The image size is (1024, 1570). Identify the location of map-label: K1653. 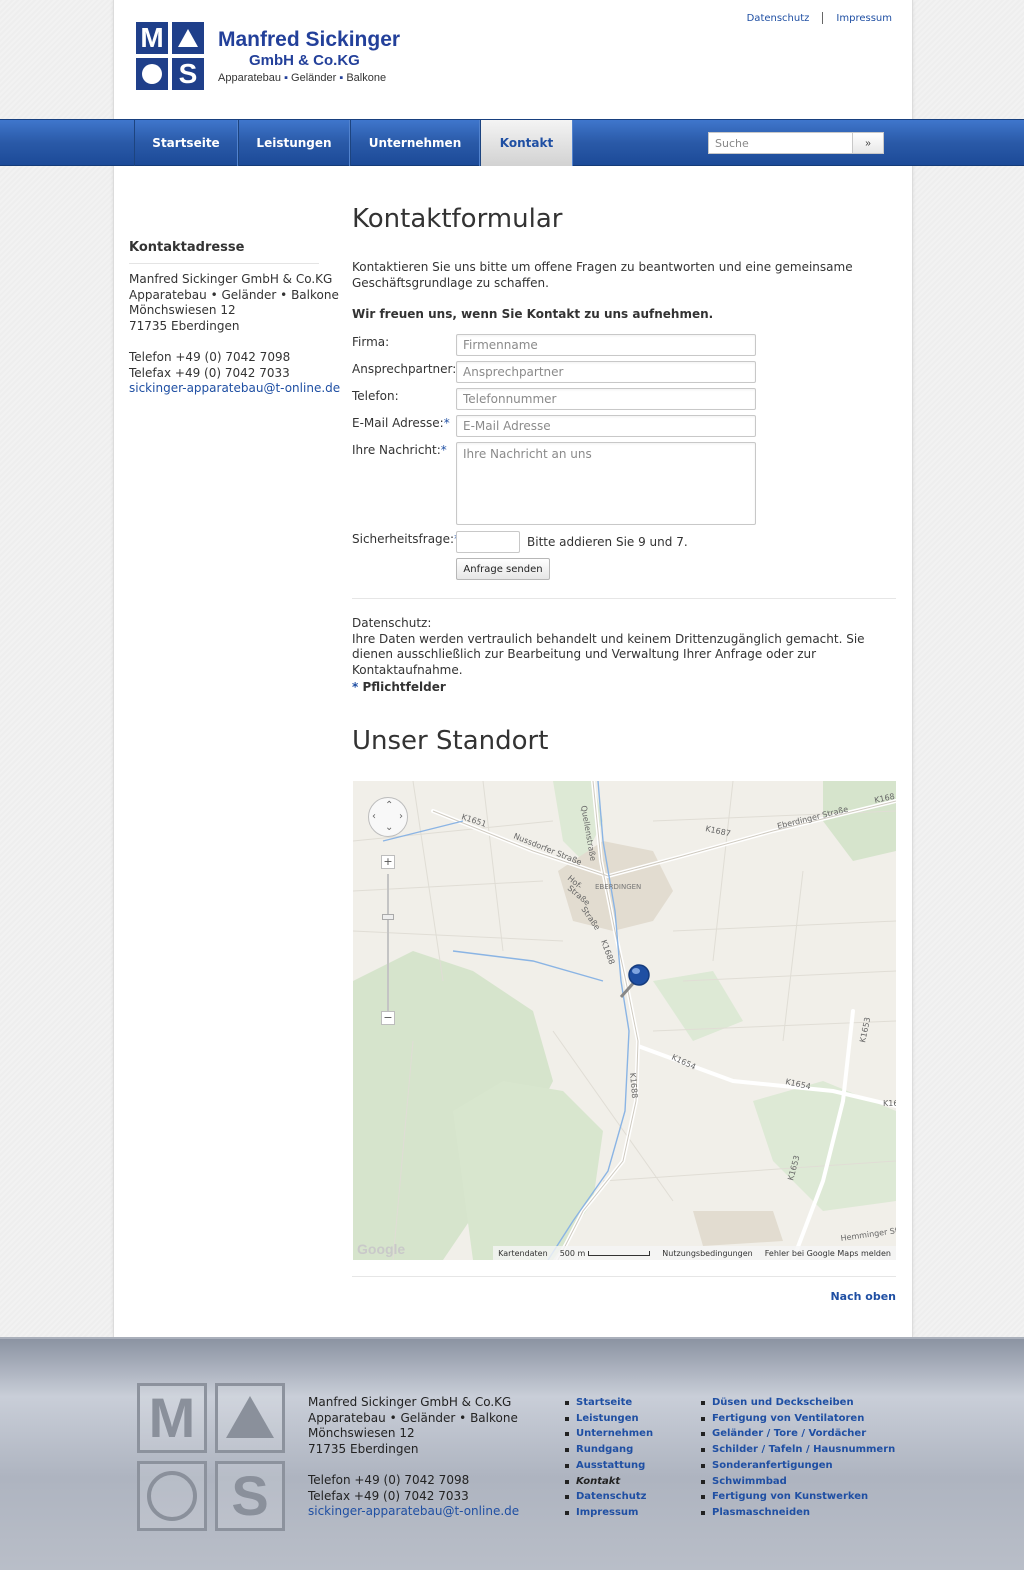
(865, 1029).